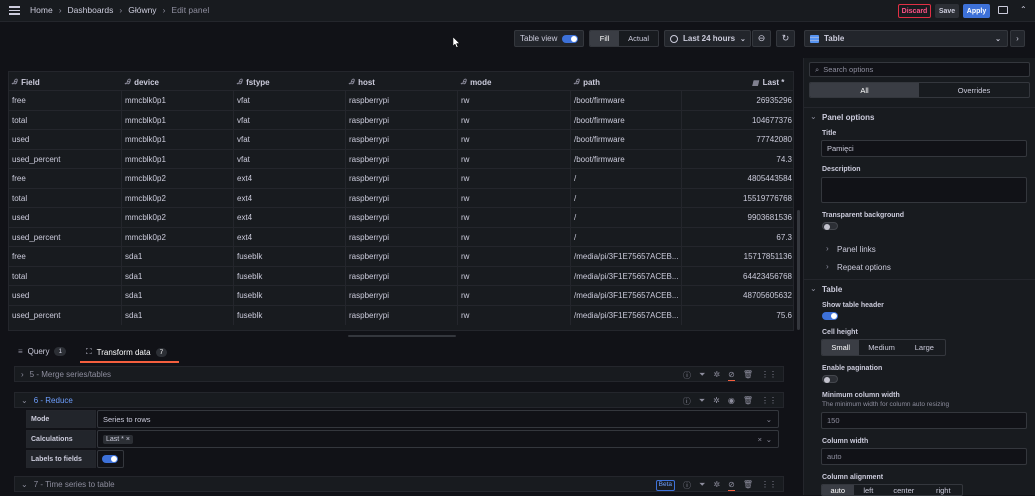 The image size is (1035, 496). What do you see at coordinates (974, 90) in the screenshot?
I see `tab-overrides: Overrides` at bounding box center [974, 90].